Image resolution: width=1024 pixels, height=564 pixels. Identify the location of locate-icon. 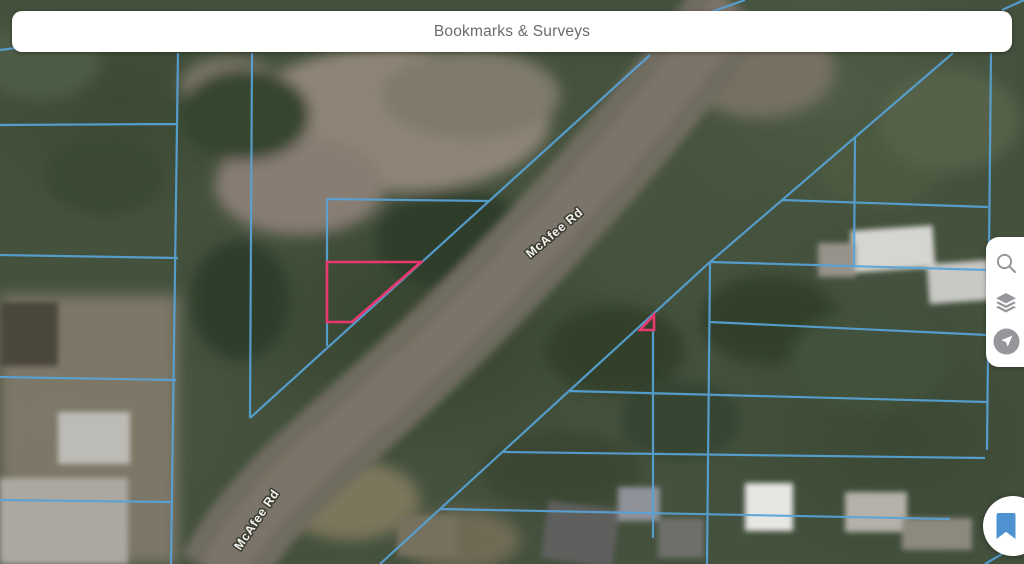
(1006, 341).